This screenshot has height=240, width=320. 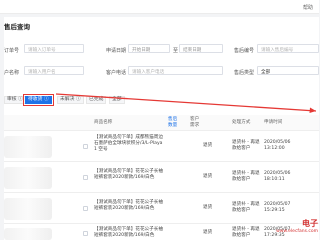 What do you see at coordinates (241, 122) in the screenshot?
I see `col-handling: 处理方式` at bounding box center [241, 122].